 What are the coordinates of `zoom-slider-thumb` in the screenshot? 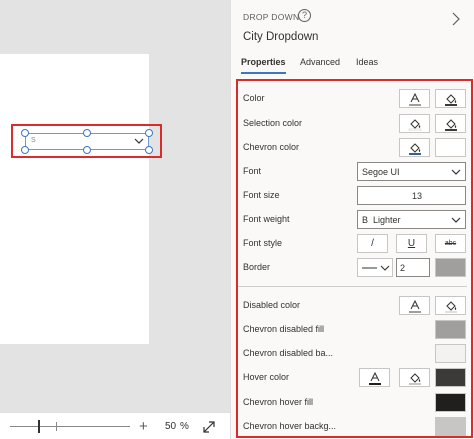 It's located at (39, 426).